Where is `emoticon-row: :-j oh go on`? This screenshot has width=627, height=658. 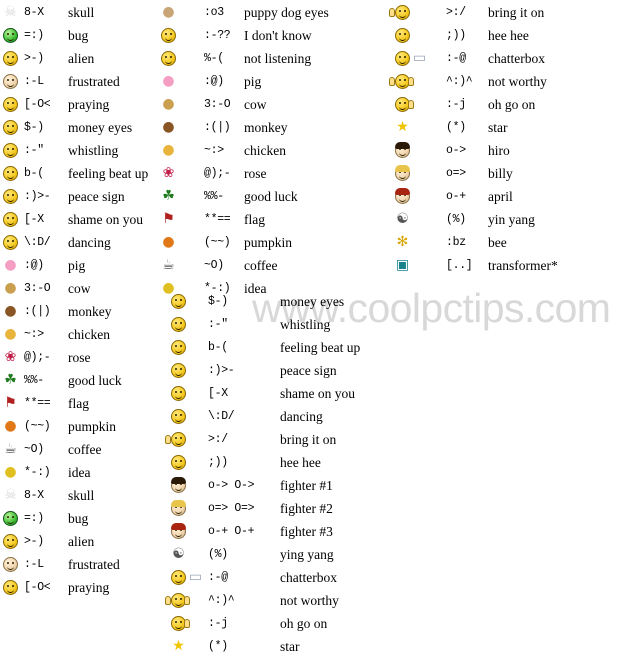 emoticon-row: :-j oh go on is located at coordinates (285, 623).